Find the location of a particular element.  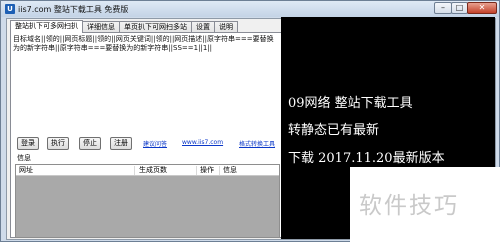

login-button: 登录 is located at coordinates (28, 143).